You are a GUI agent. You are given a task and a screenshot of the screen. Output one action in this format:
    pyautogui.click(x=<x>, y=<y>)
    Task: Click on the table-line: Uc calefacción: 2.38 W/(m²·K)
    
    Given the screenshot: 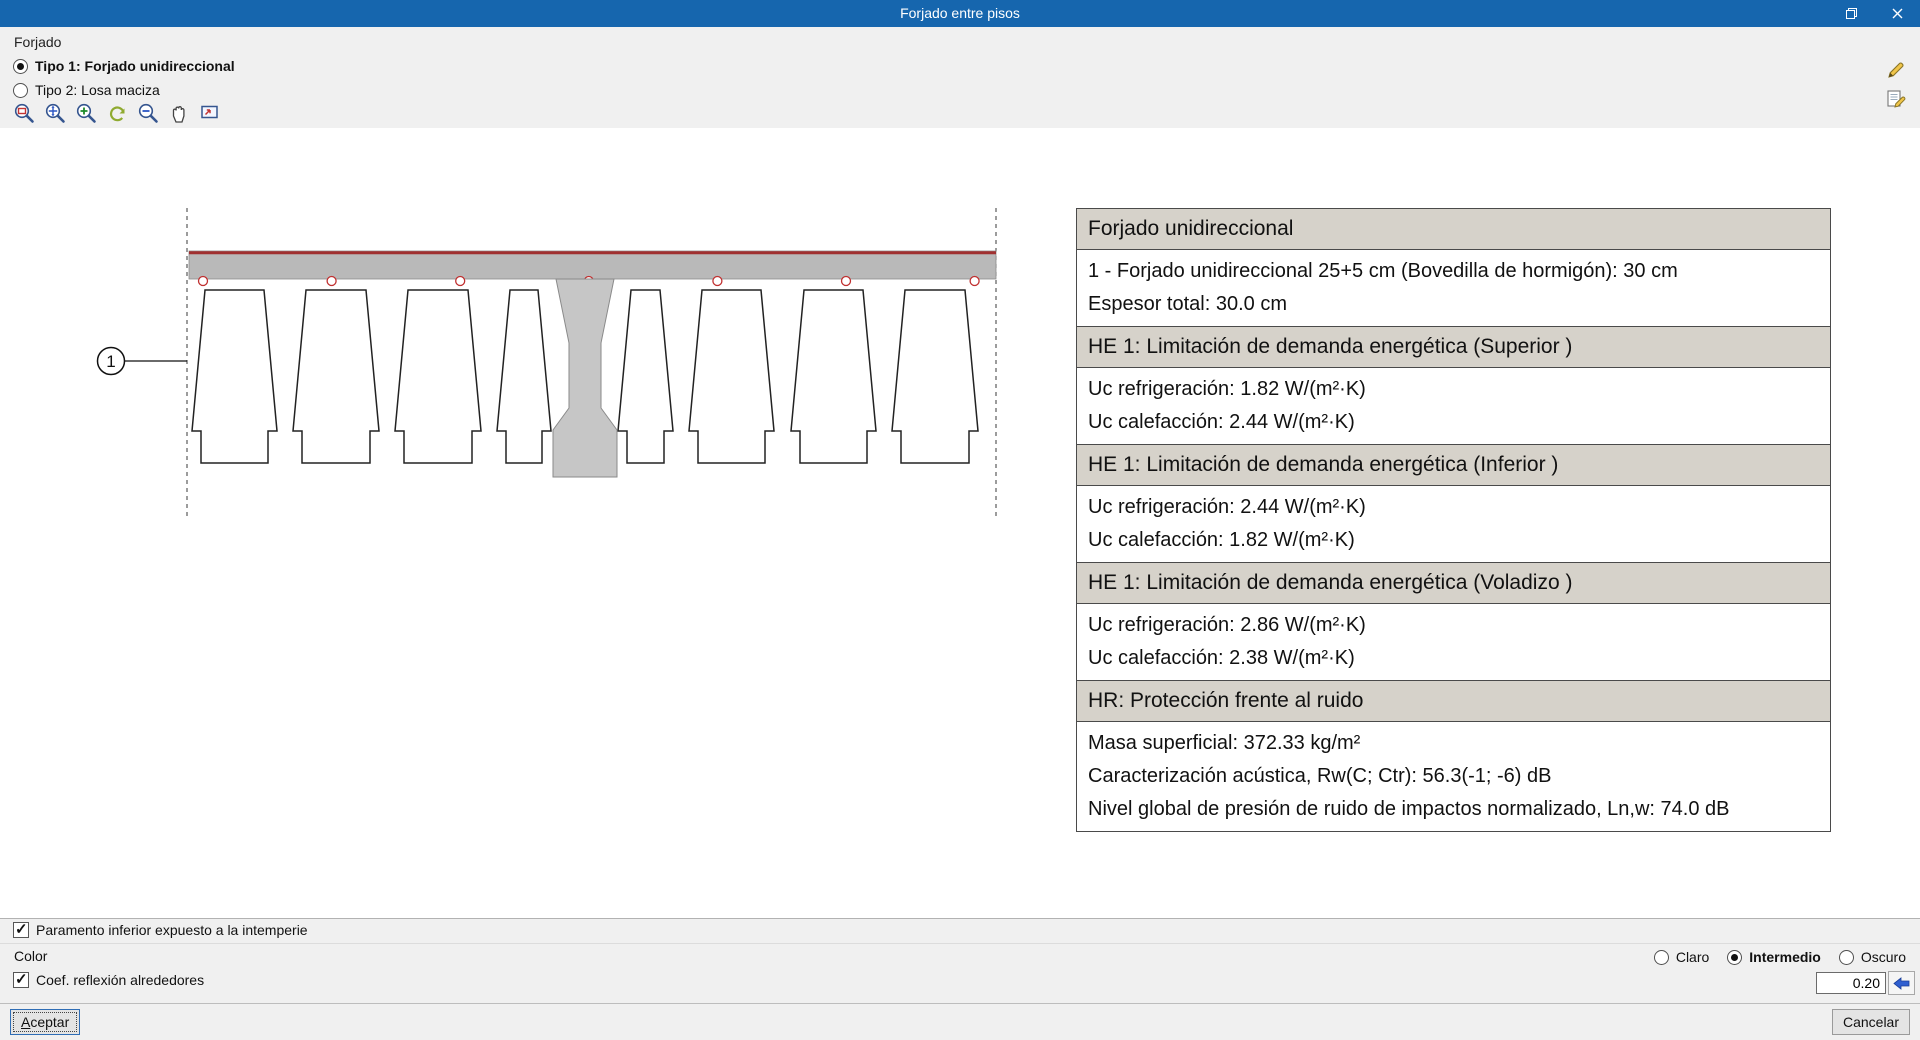 What is the action you would take?
    pyautogui.click(x=1221, y=658)
    